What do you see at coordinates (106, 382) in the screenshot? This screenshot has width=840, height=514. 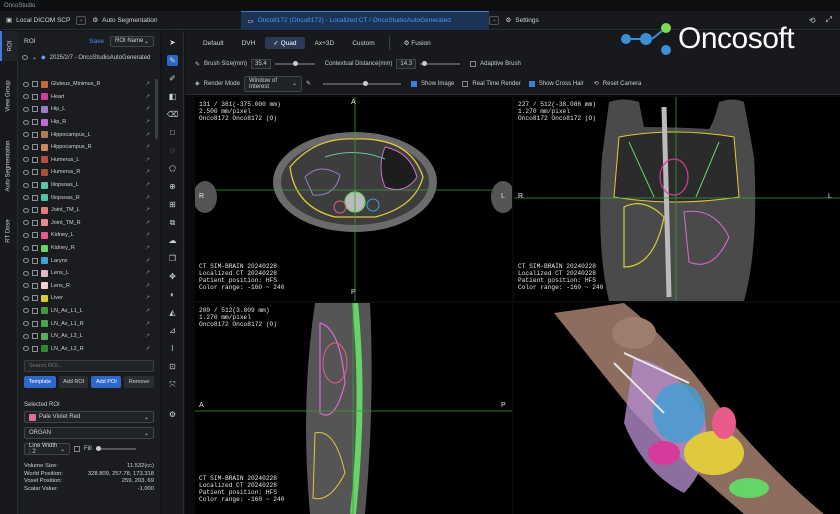 I see `add-poi-button: Add POI` at bounding box center [106, 382].